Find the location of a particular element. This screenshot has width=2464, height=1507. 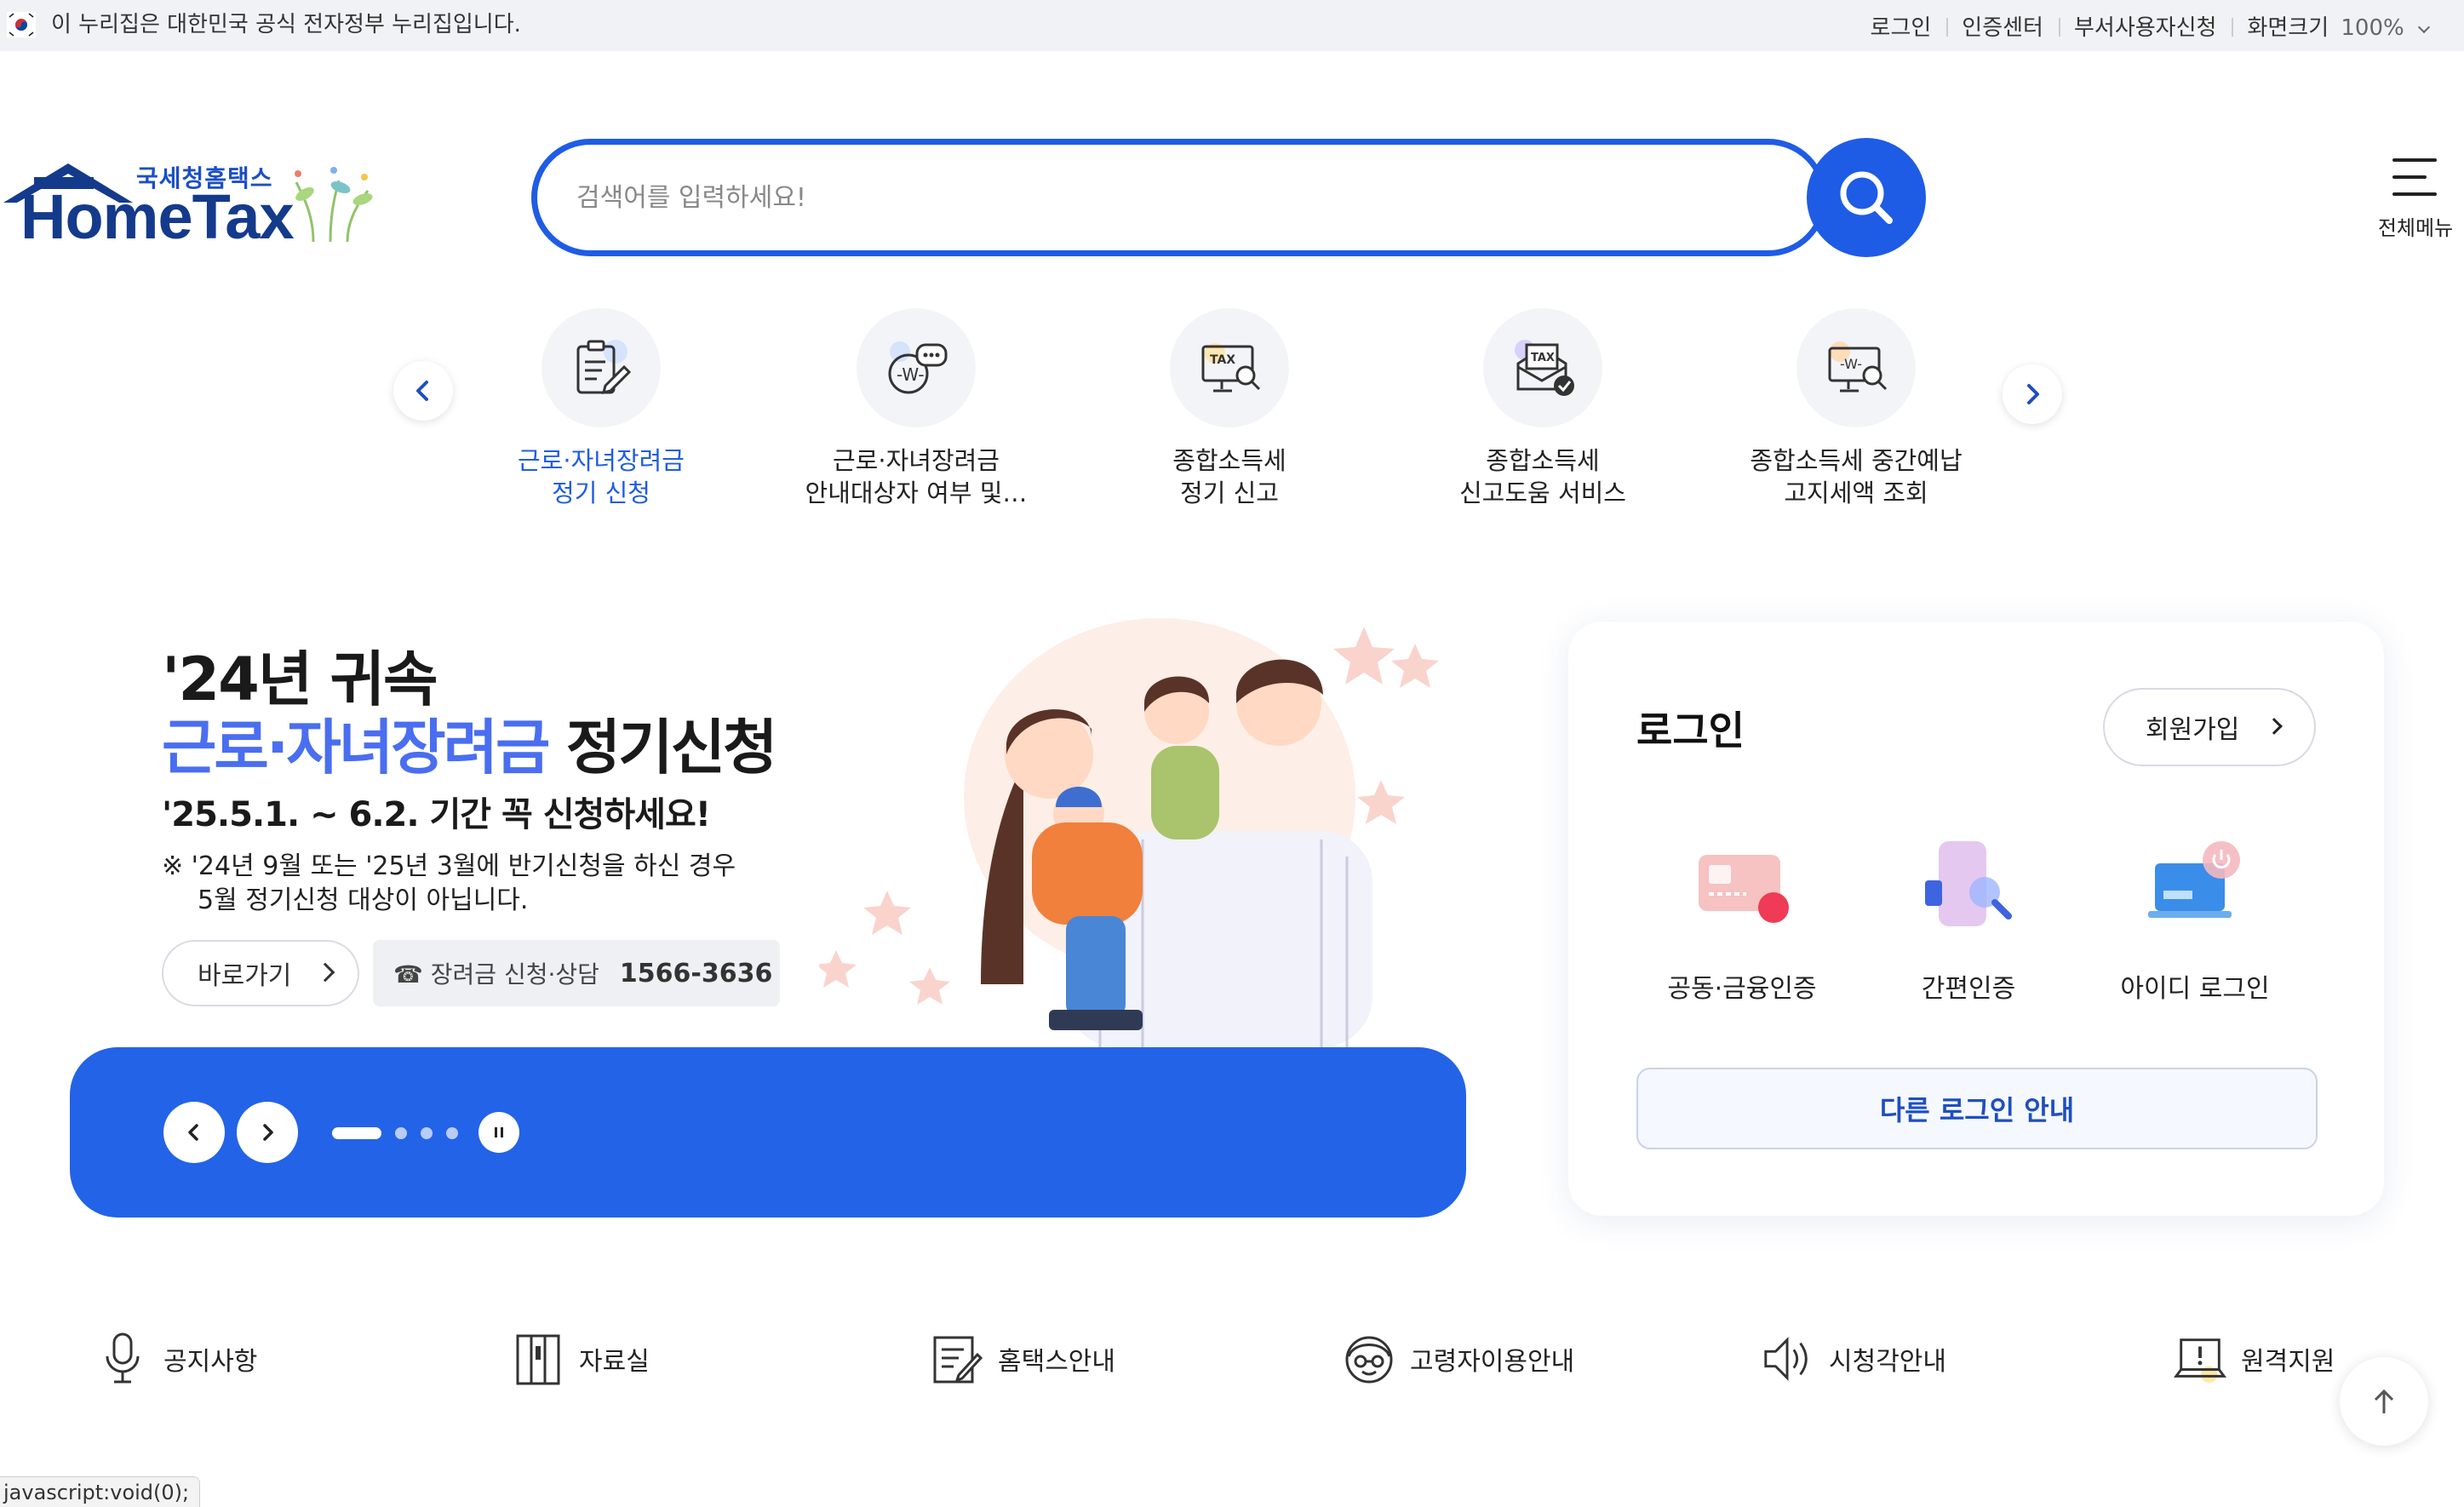

quick-menu-next-button is located at coordinates (2032, 394).